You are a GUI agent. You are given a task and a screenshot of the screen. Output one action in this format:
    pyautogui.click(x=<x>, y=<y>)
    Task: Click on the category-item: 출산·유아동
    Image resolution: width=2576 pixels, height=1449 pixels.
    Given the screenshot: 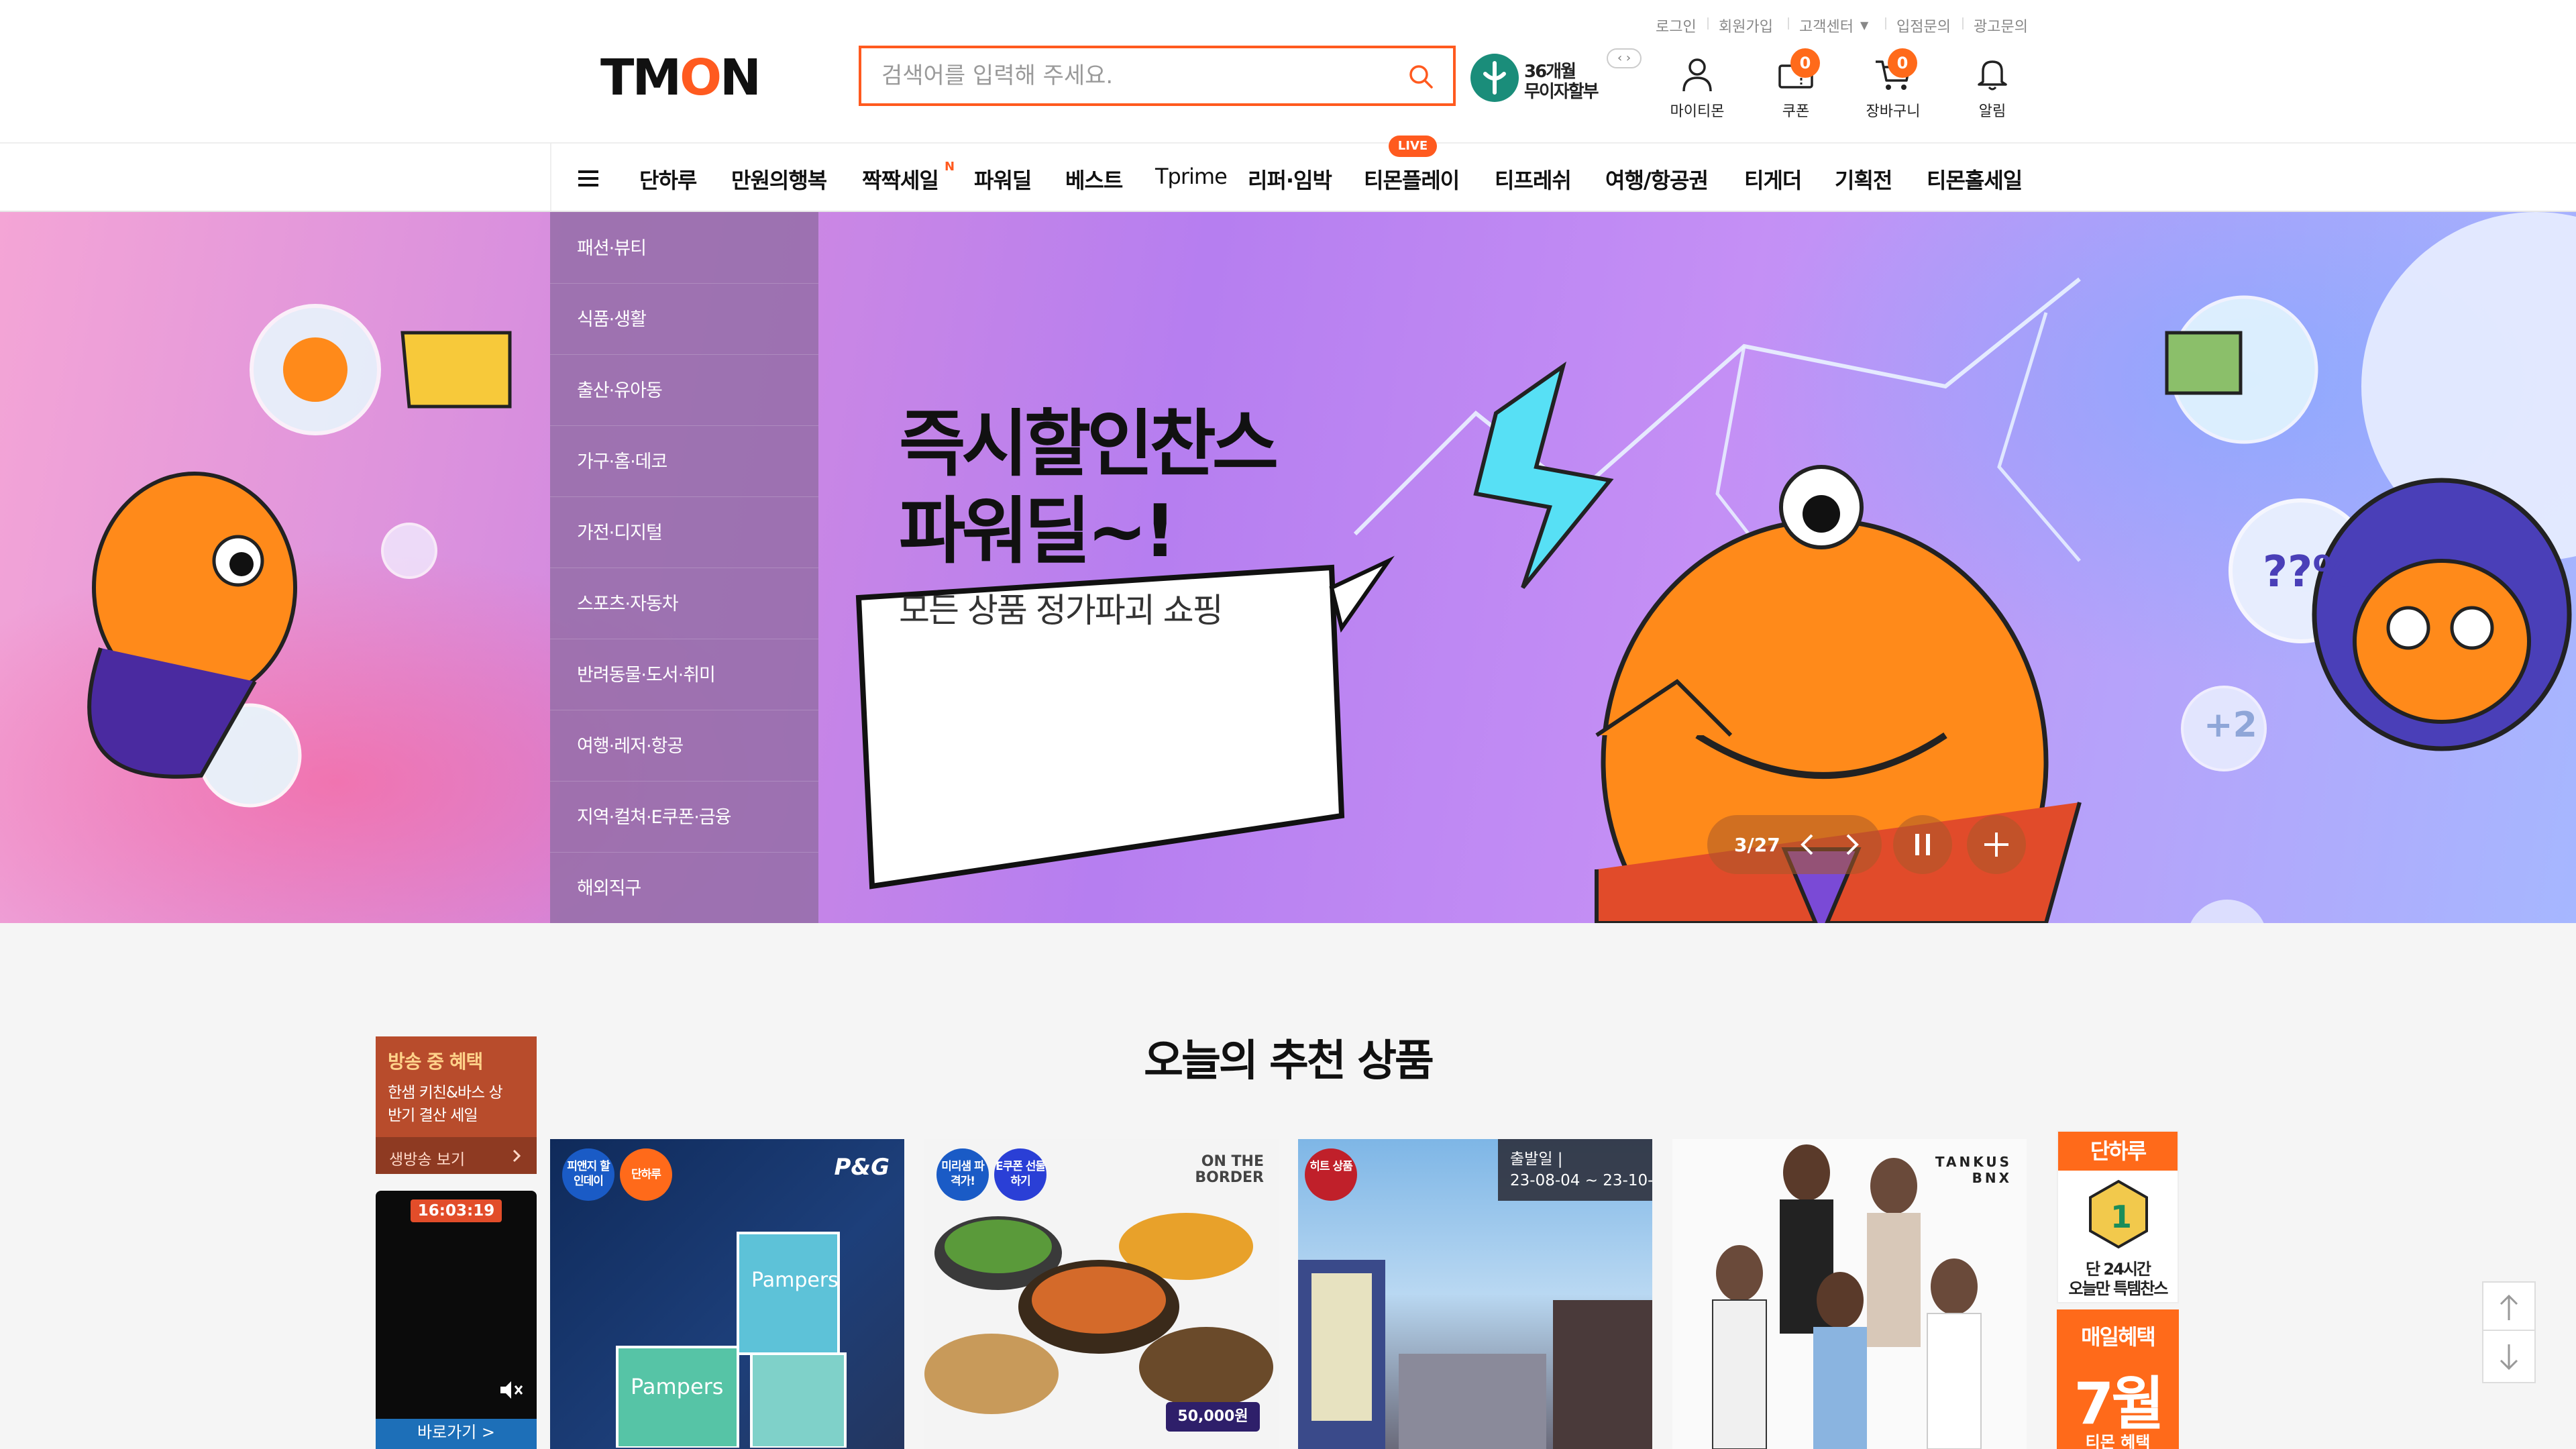 What is the action you would take?
    pyautogui.click(x=620, y=389)
    